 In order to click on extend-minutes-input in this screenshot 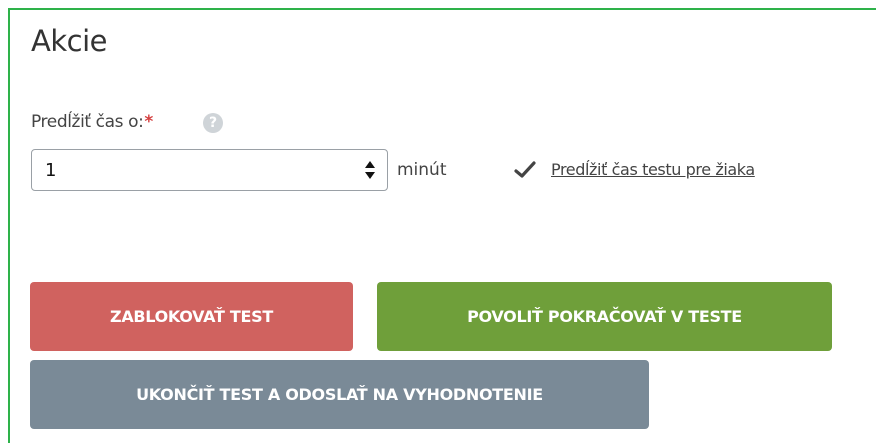, I will do `click(192, 170)`.